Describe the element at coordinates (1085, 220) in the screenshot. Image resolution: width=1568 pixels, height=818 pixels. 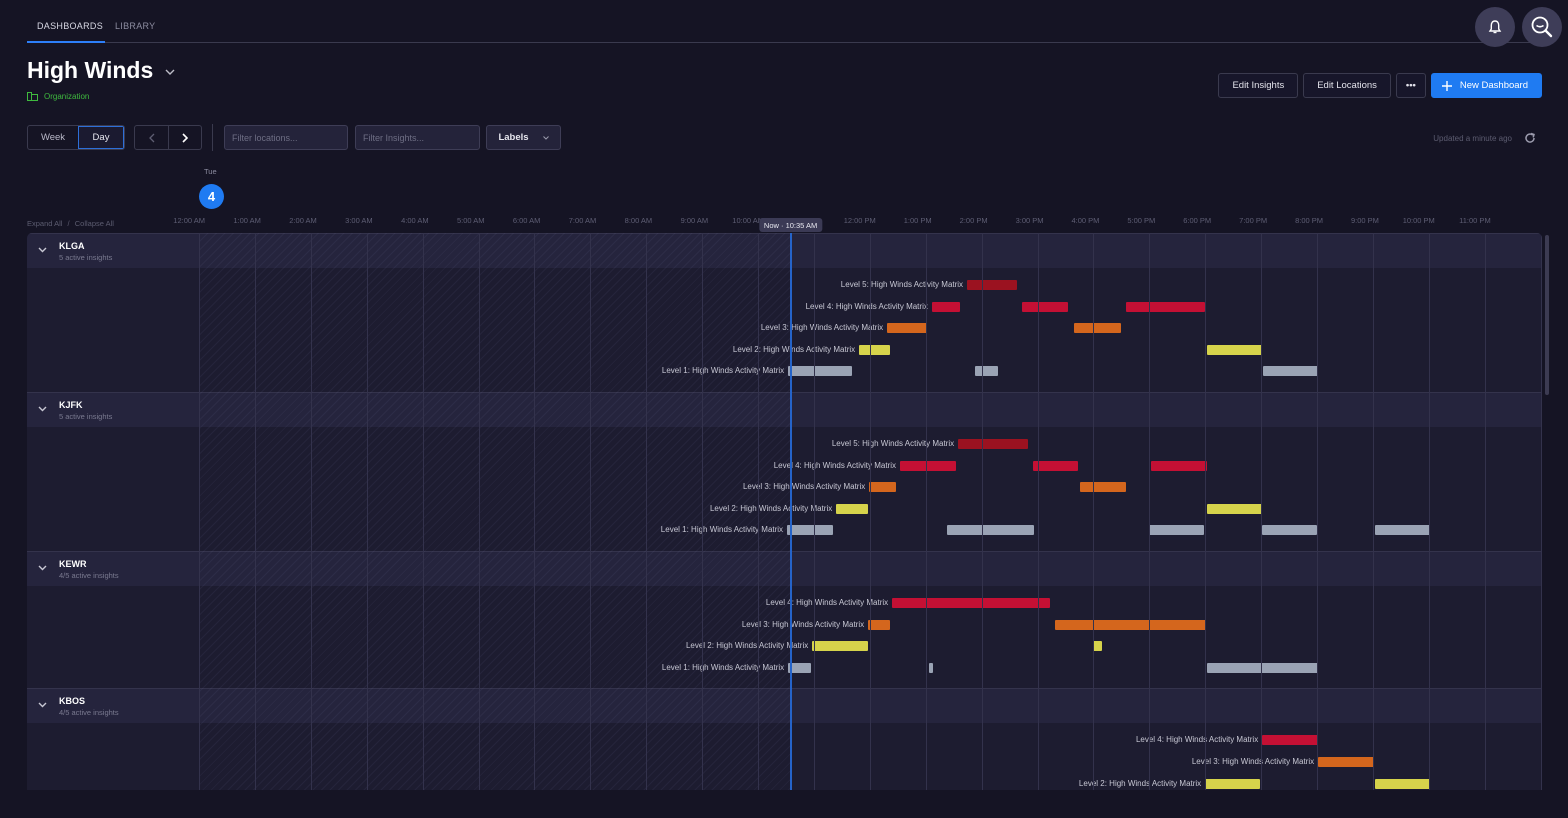
I see `hour-tick-label: 4:00 PM` at that location.